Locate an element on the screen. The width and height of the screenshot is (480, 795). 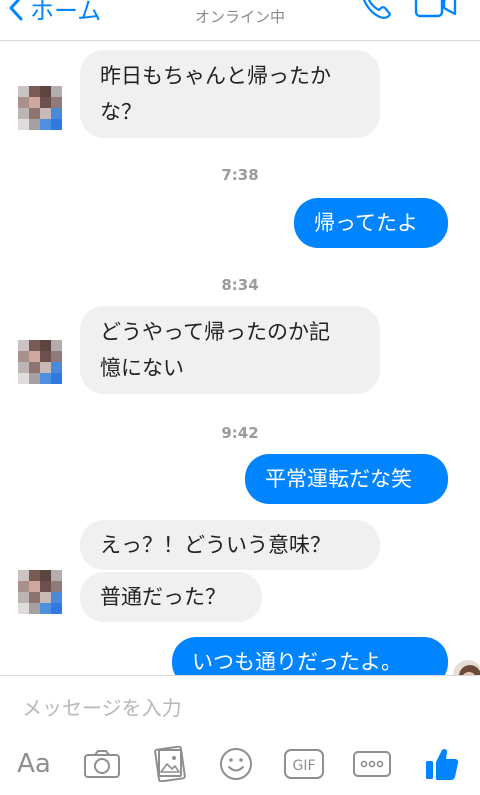
more-button is located at coordinates (372, 764).